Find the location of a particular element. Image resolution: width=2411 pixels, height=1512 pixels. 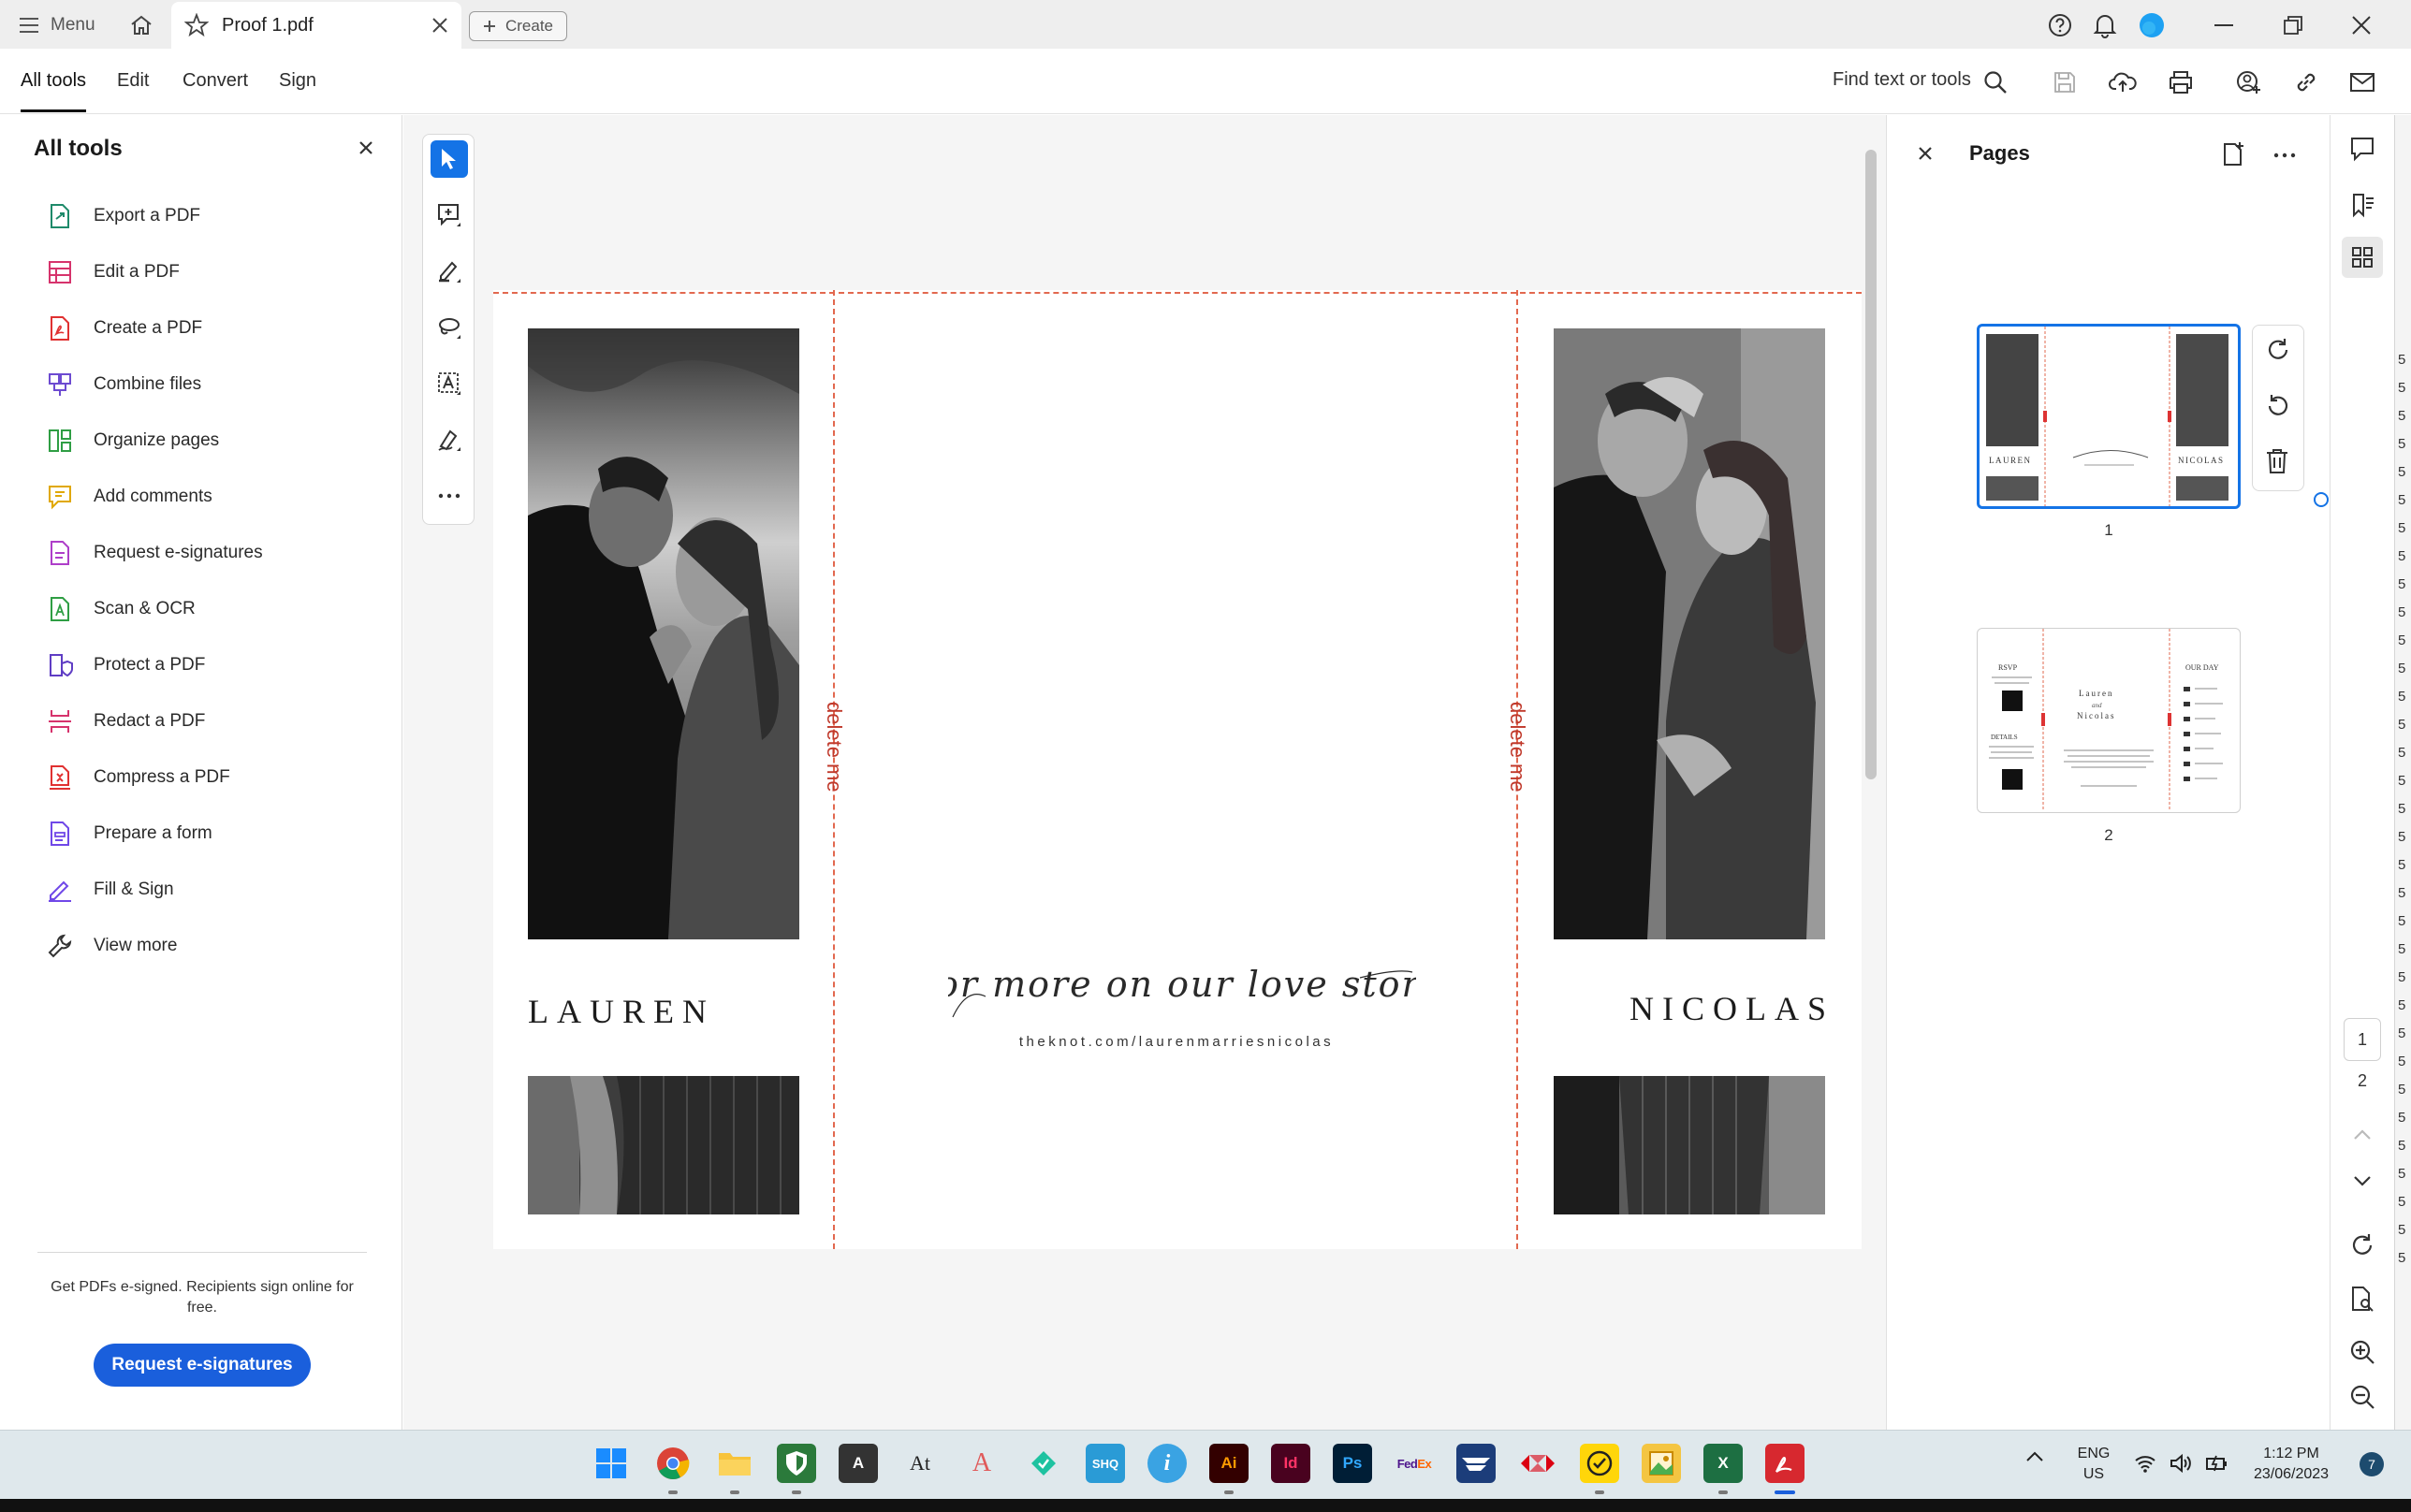

comments-panel-button is located at coordinates (2362, 149).